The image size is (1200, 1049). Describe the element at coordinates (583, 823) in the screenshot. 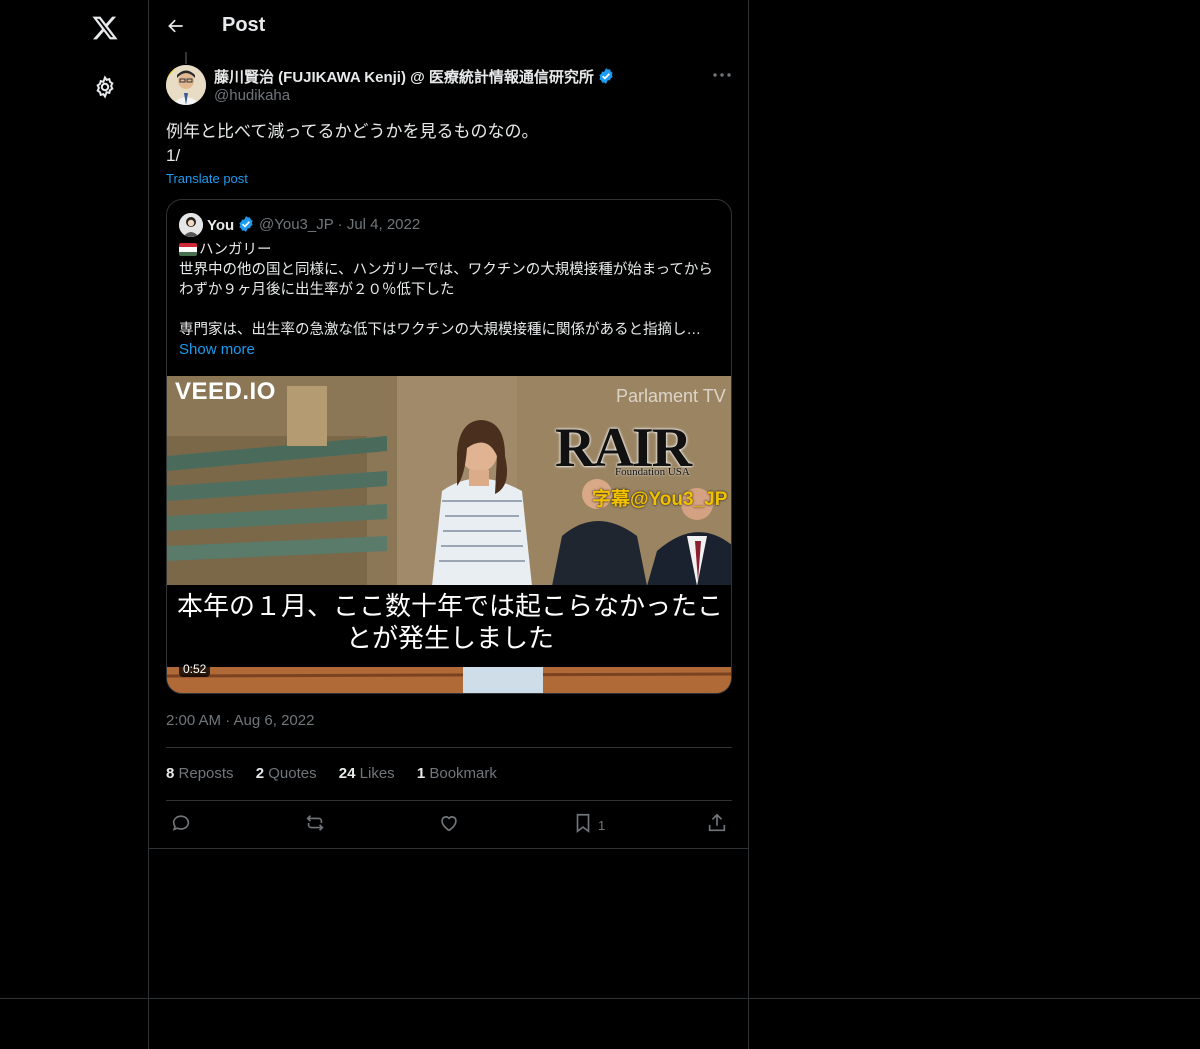

I see `bookmark-icon` at that location.